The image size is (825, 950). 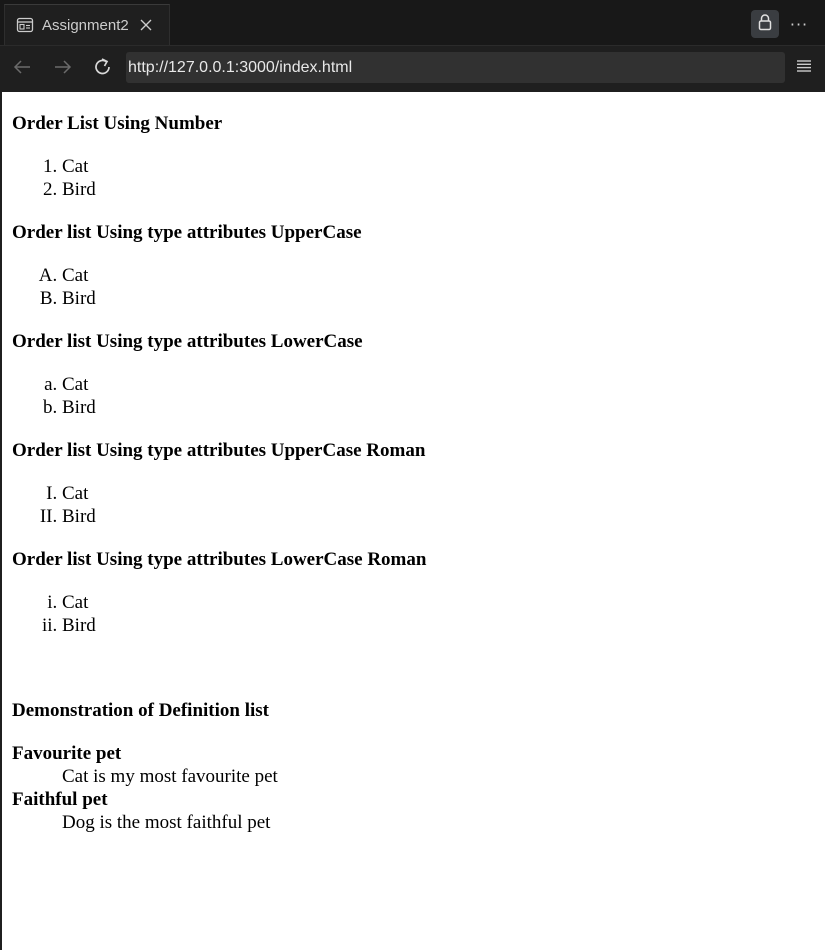 I want to click on tab-assignment2: Assignment2, so click(x=87, y=24).